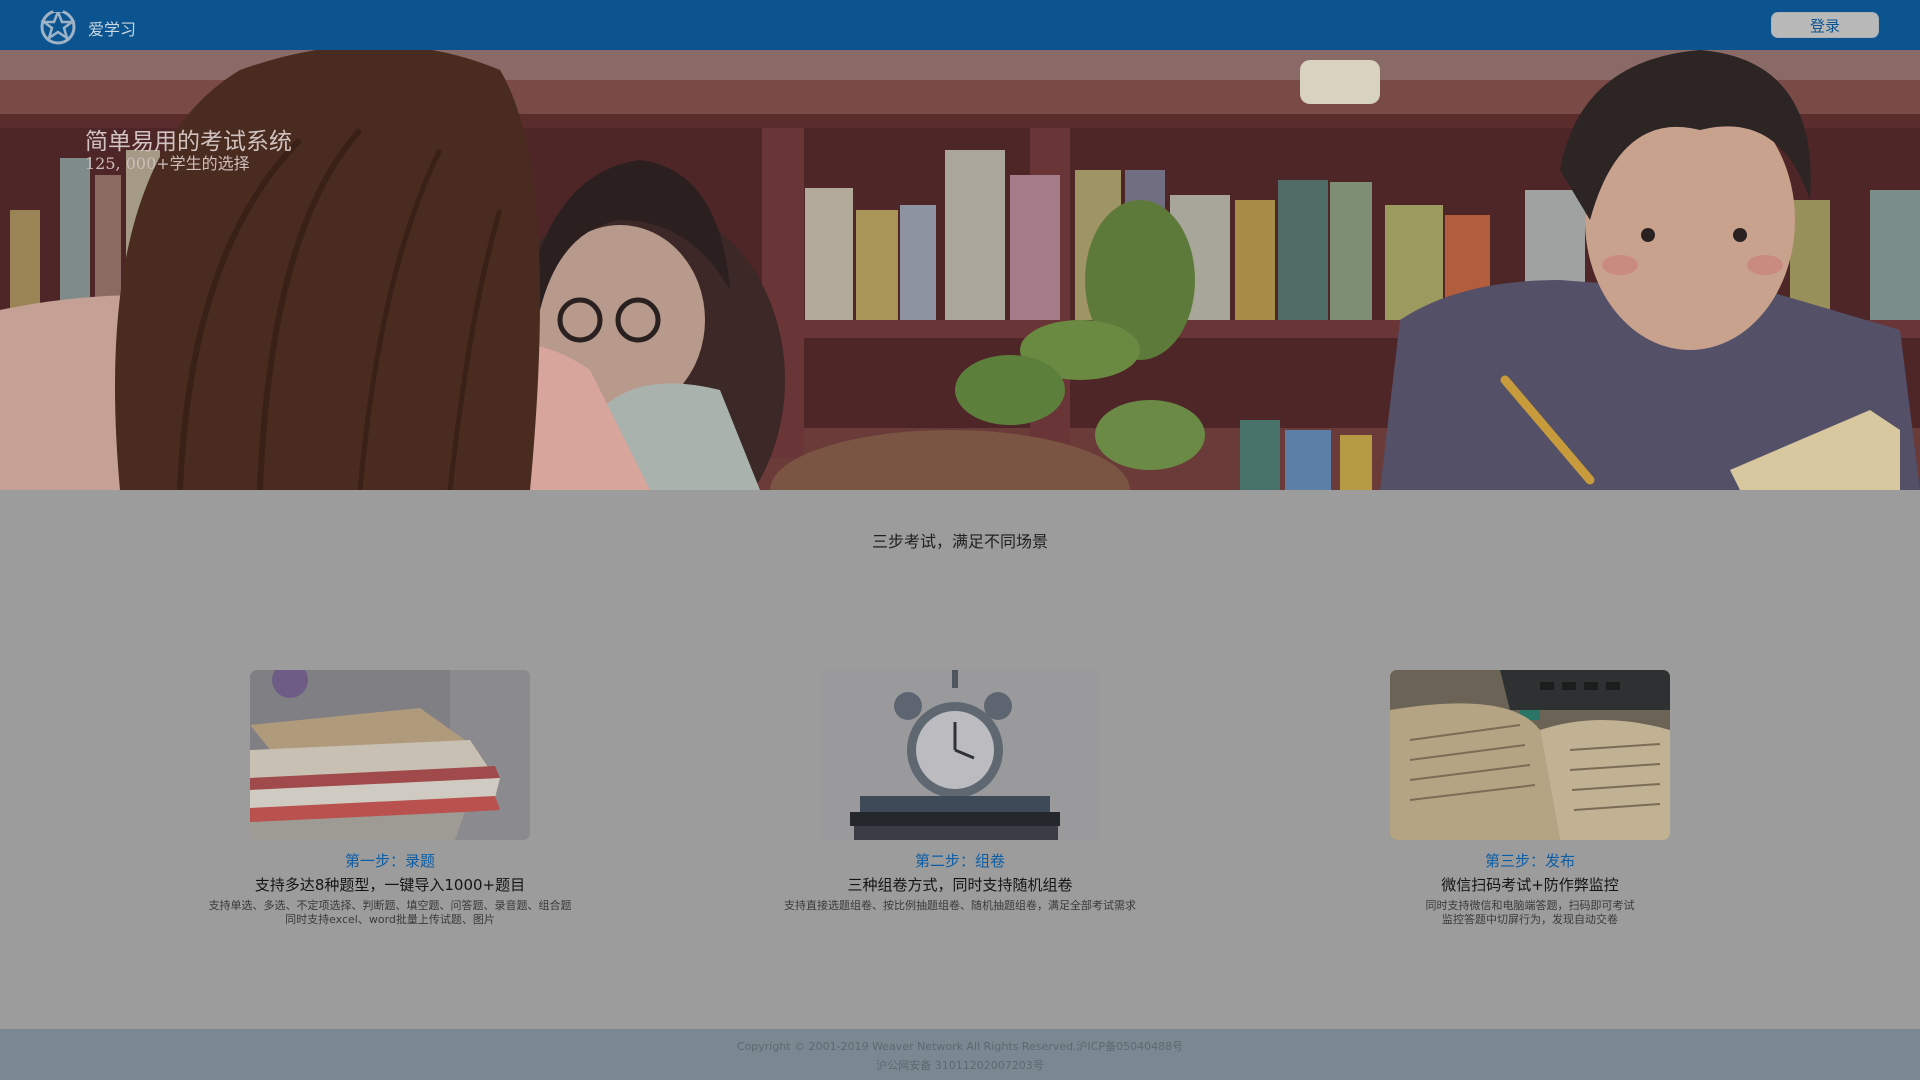  What do you see at coordinates (1530, 912) in the screenshot?
I see `step-description: 同时支持微信和电脑端答题，扫码即可考试 监控答题中切屏行为，发现自动交卷` at bounding box center [1530, 912].